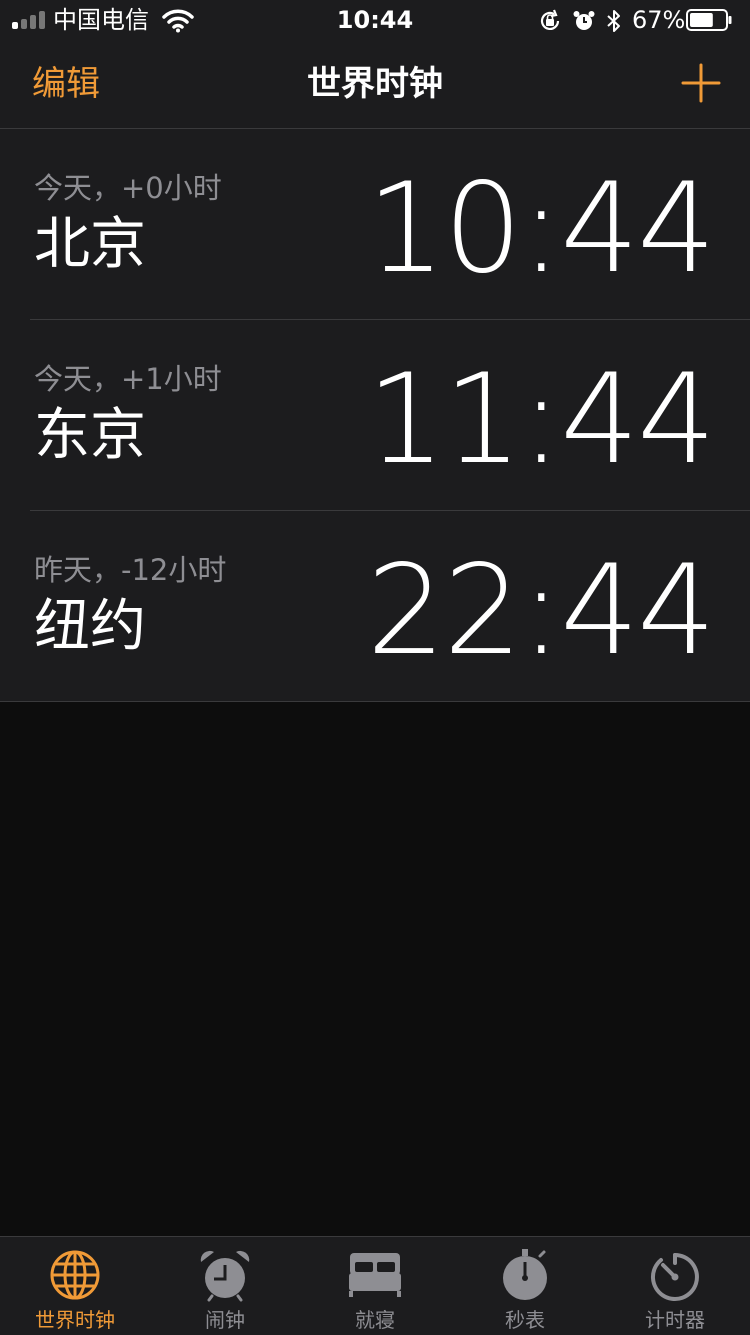 The image size is (750, 1335). Describe the element at coordinates (613, 21) in the screenshot. I see `bluetooth-icon` at that location.